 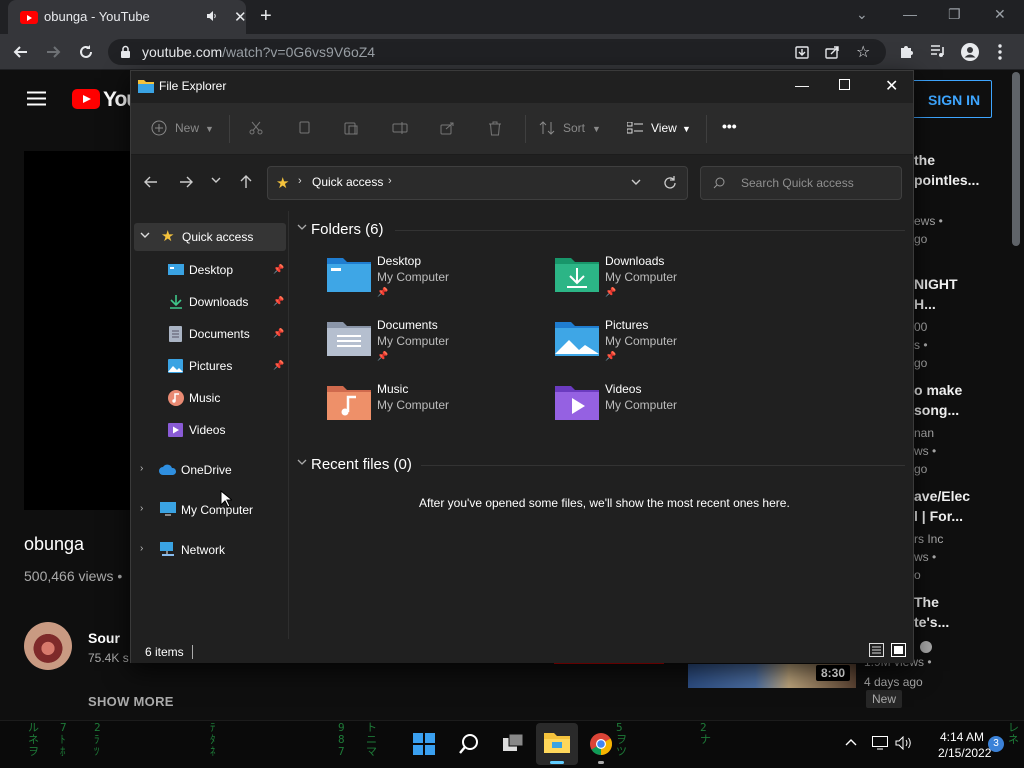 I want to click on cut-icon, so click(x=256, y=128).